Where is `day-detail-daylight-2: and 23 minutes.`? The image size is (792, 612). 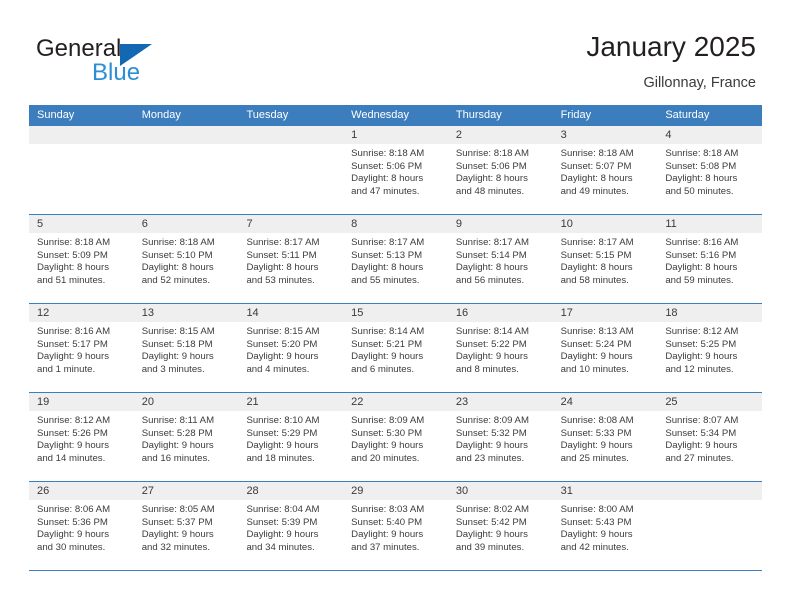 day-detail-daylight-2: and 23 minutes. is located at coordinates (490, 458).